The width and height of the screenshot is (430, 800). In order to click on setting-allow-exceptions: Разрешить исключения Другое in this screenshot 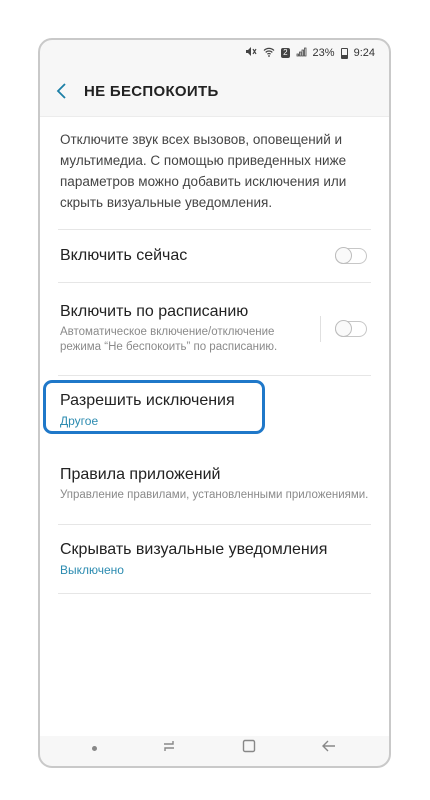, I will do `click(214, 410)`.